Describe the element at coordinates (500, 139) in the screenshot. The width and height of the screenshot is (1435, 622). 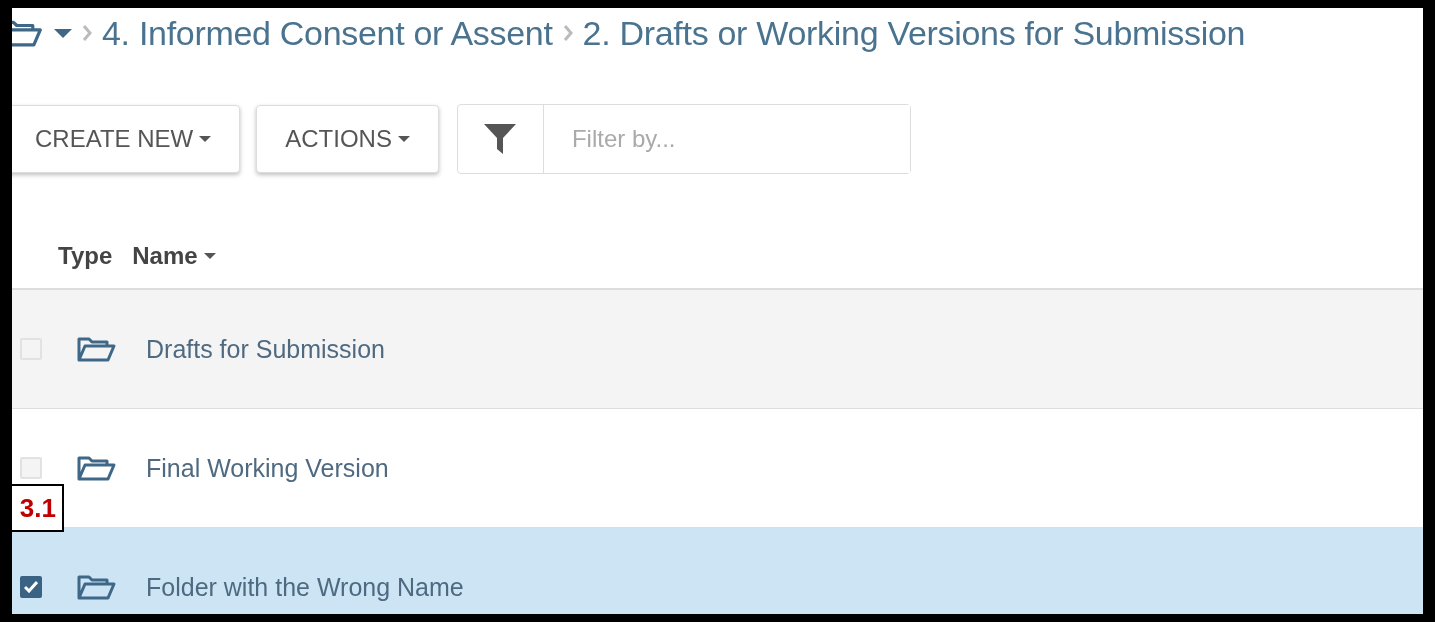
I see `filter-icon` at that location.